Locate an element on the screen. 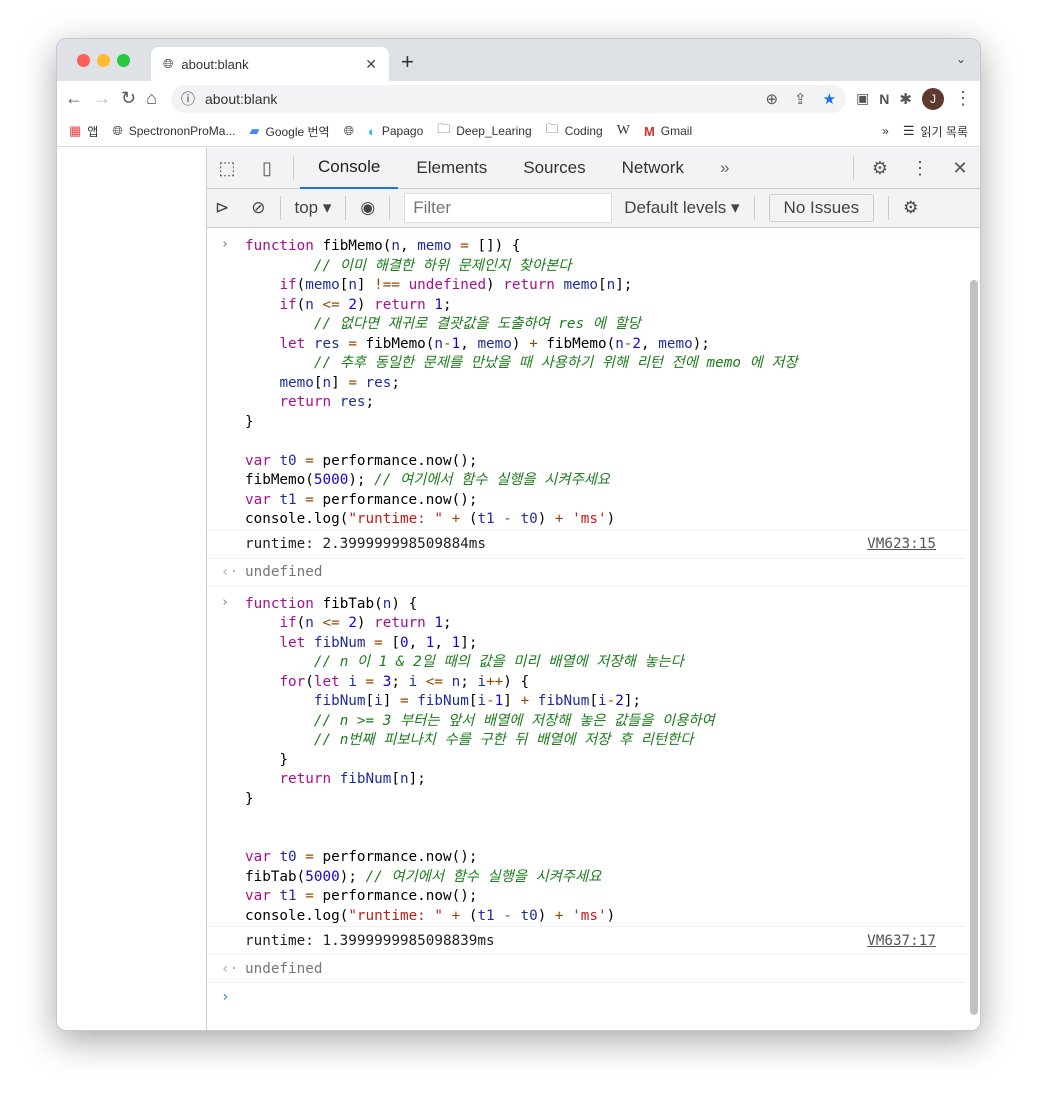 The image size is (1037, 1105). code-line: // 이미 해결한 하위 문제인지 찾아본다 is located at coordinates (442, 265).